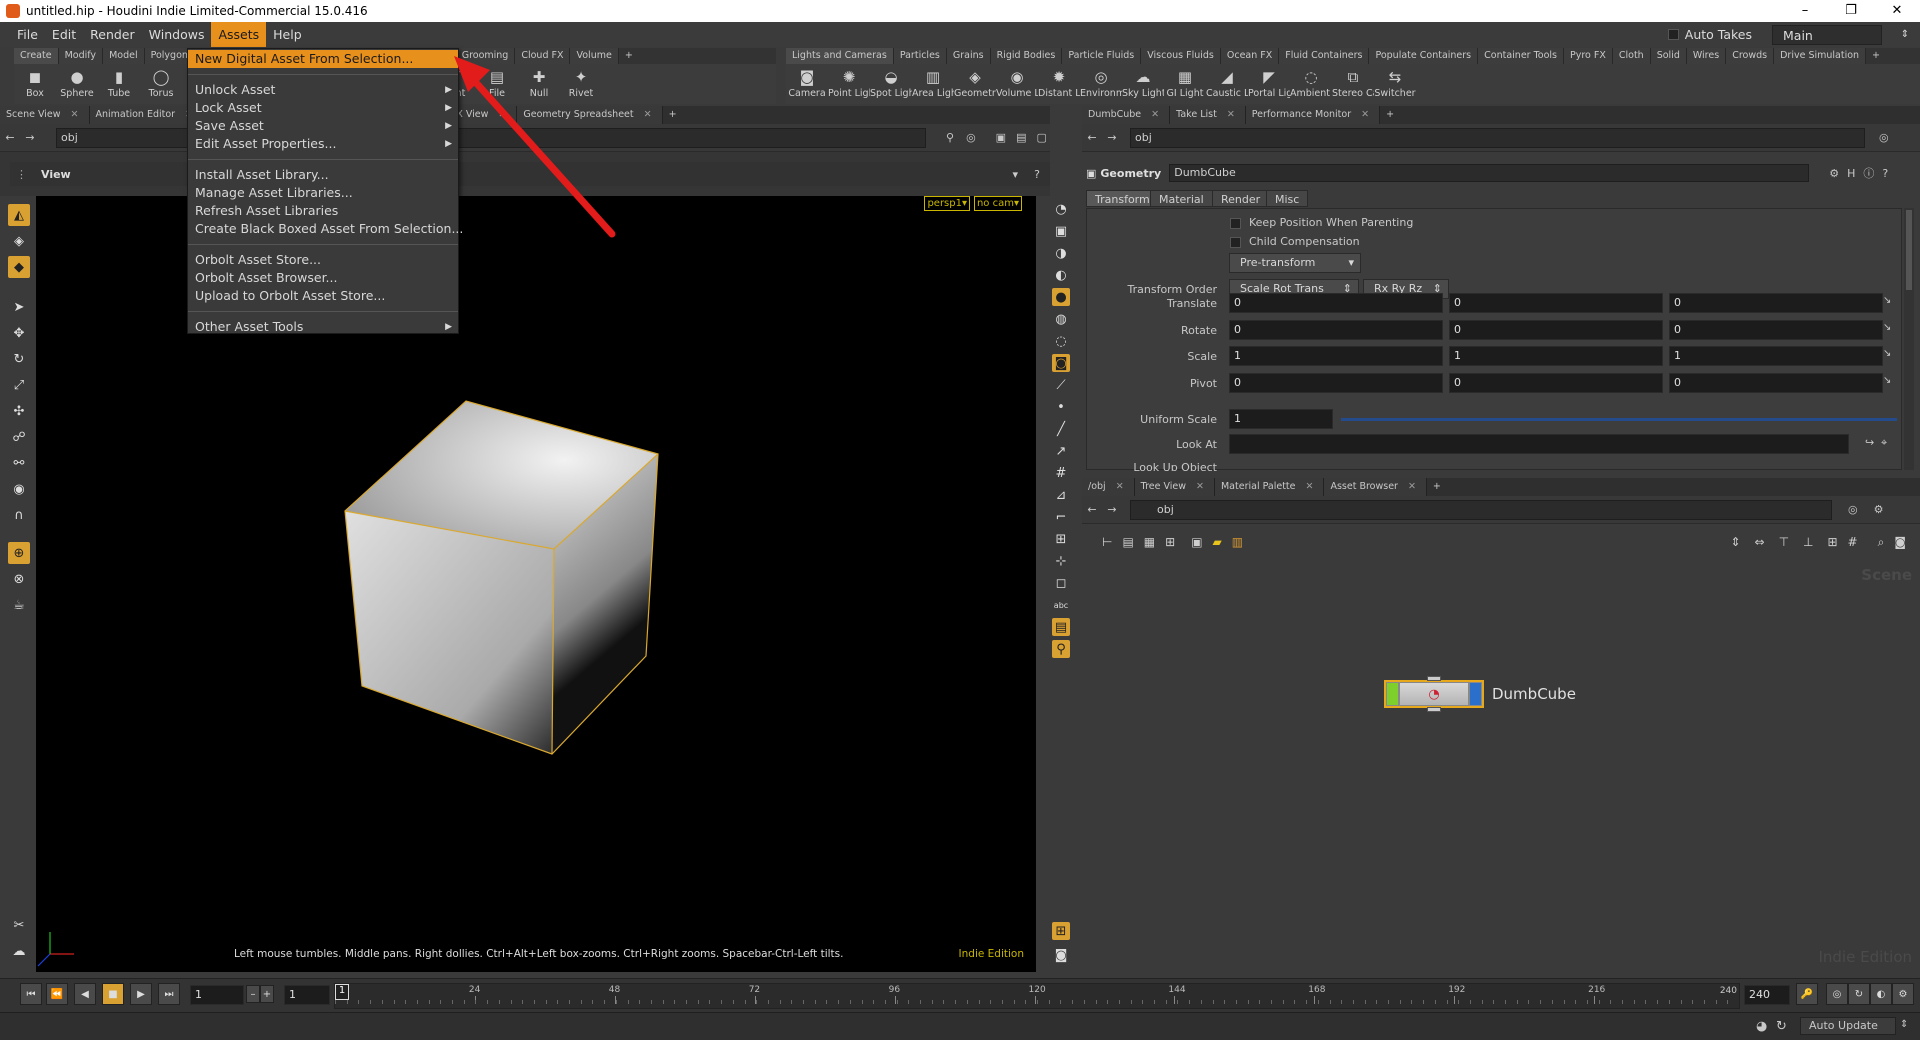 The image size is (1920, 1040). What do you see at coordinates (1375, 487) in the screenshot?
I see `network-tab-asset-browser: Asset Browser ✕` at bounding box center [1375, 487].